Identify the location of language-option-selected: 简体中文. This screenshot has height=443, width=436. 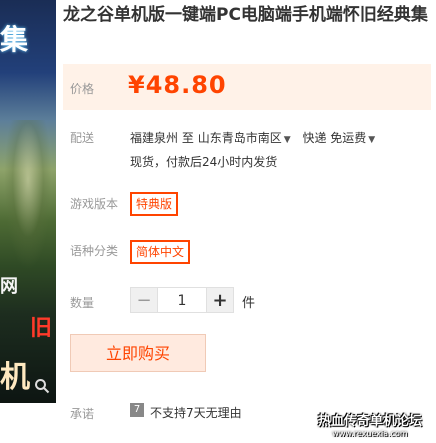
(160, 252).